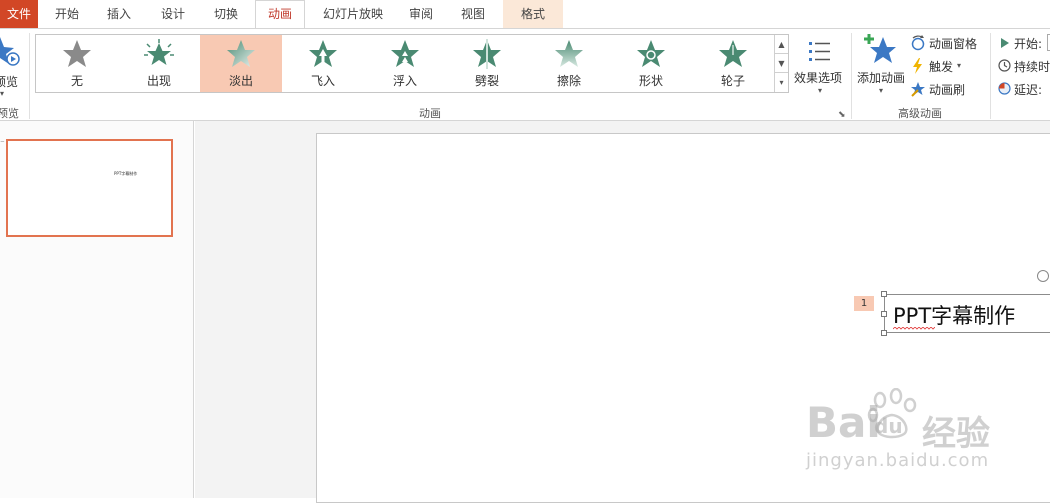 This screenshot has height=503, width=1050. I want to click on effect-options-button: 效果选项 ▾, so click(820, 68).